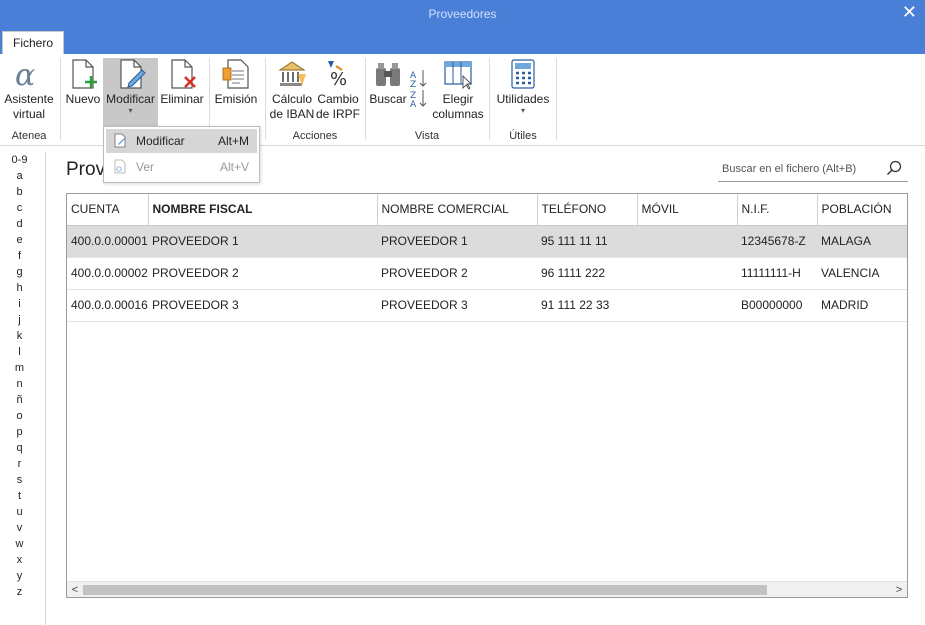 The width and height of the screenshot is (925, 625). Describe the element at coordinates (523, 86) in the screenshot. I see `utilidades-button: Utilidades ▾` at that location.